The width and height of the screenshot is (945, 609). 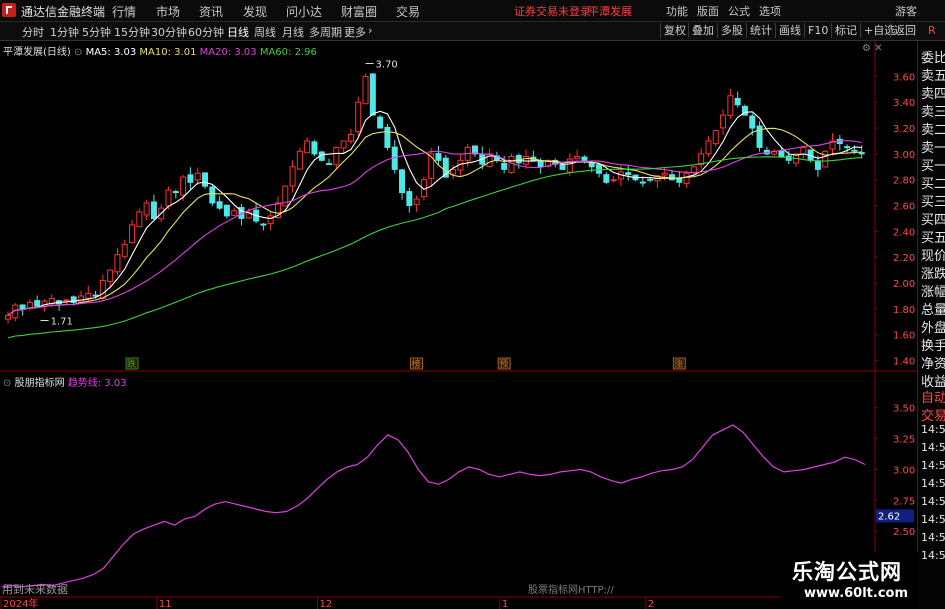 What do you see at coordinates (933, 74) in the screenshot?
I see `side-panel-item-1: 卖五` at bounding box center [933, 74].